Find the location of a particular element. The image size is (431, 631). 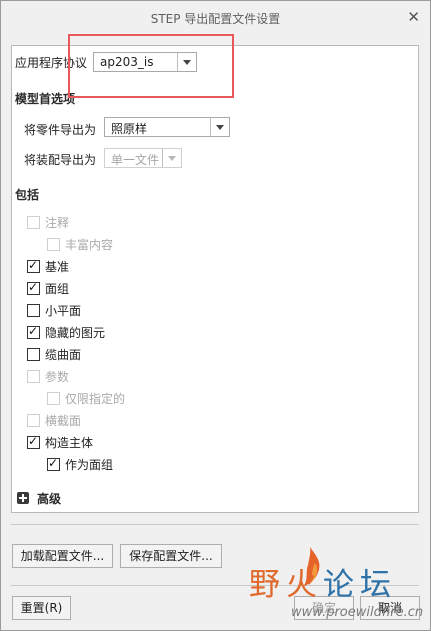

part-export-label: 将零件导出为 is located at coordinates (60, 130).